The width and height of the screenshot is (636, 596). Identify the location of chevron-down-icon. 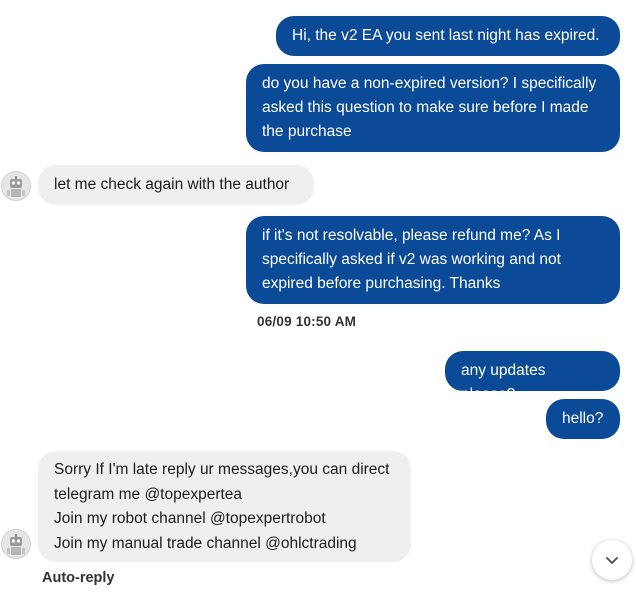
(612, 560).